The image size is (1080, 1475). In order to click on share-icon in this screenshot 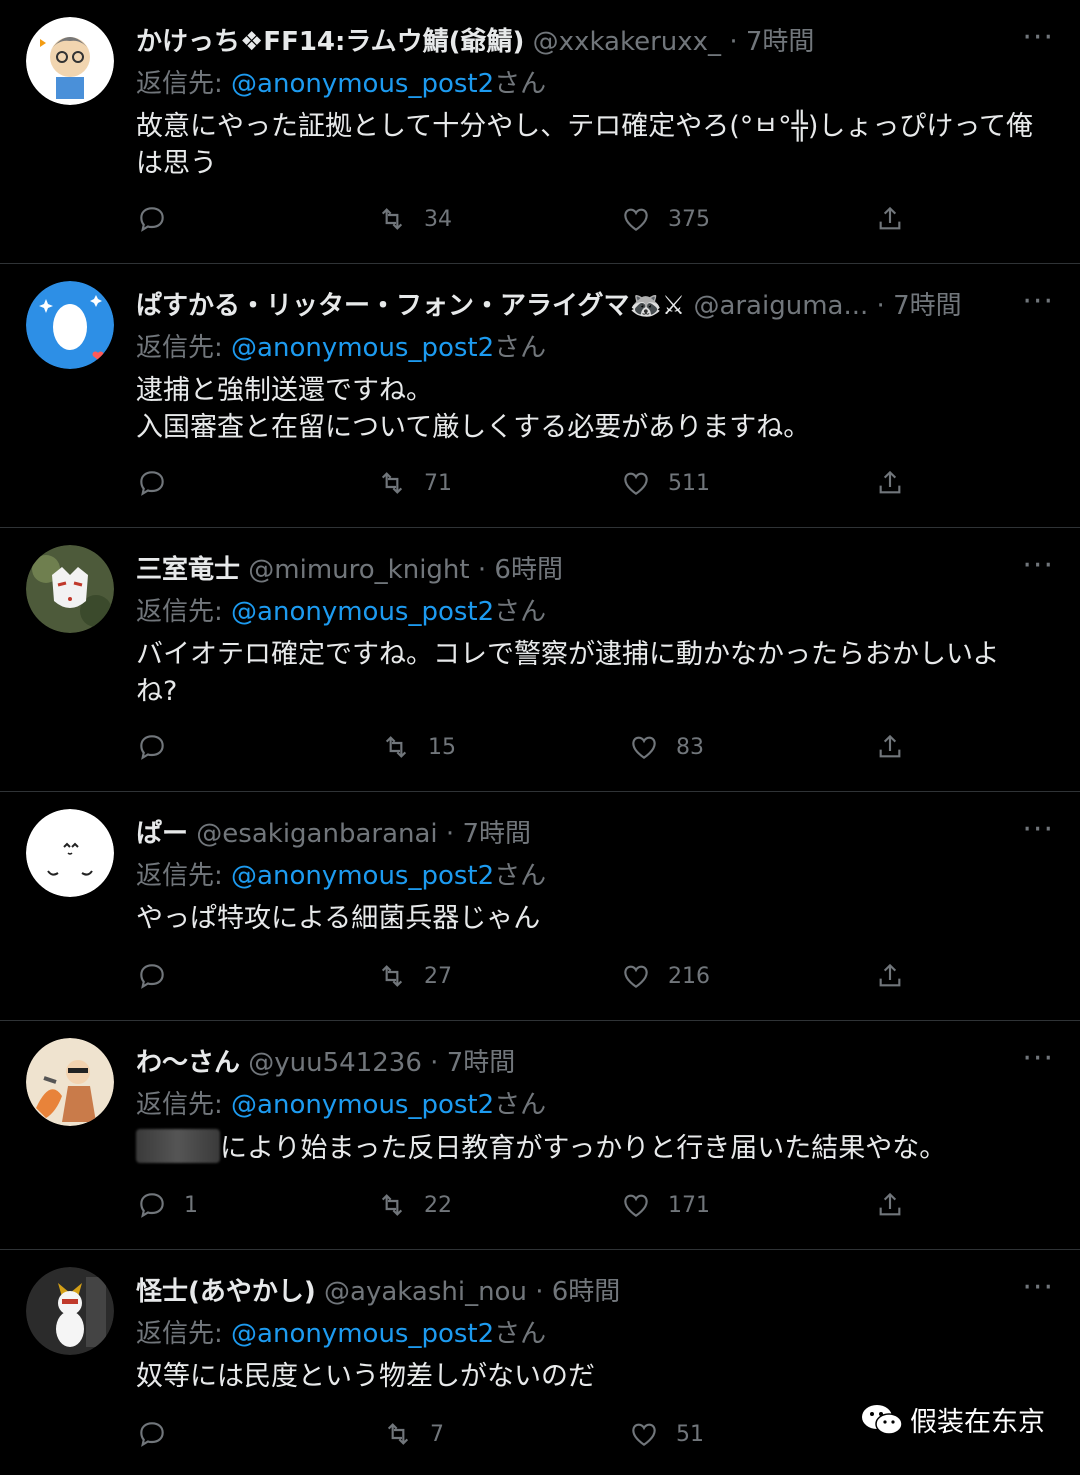, I will do `click(890, 746)`.